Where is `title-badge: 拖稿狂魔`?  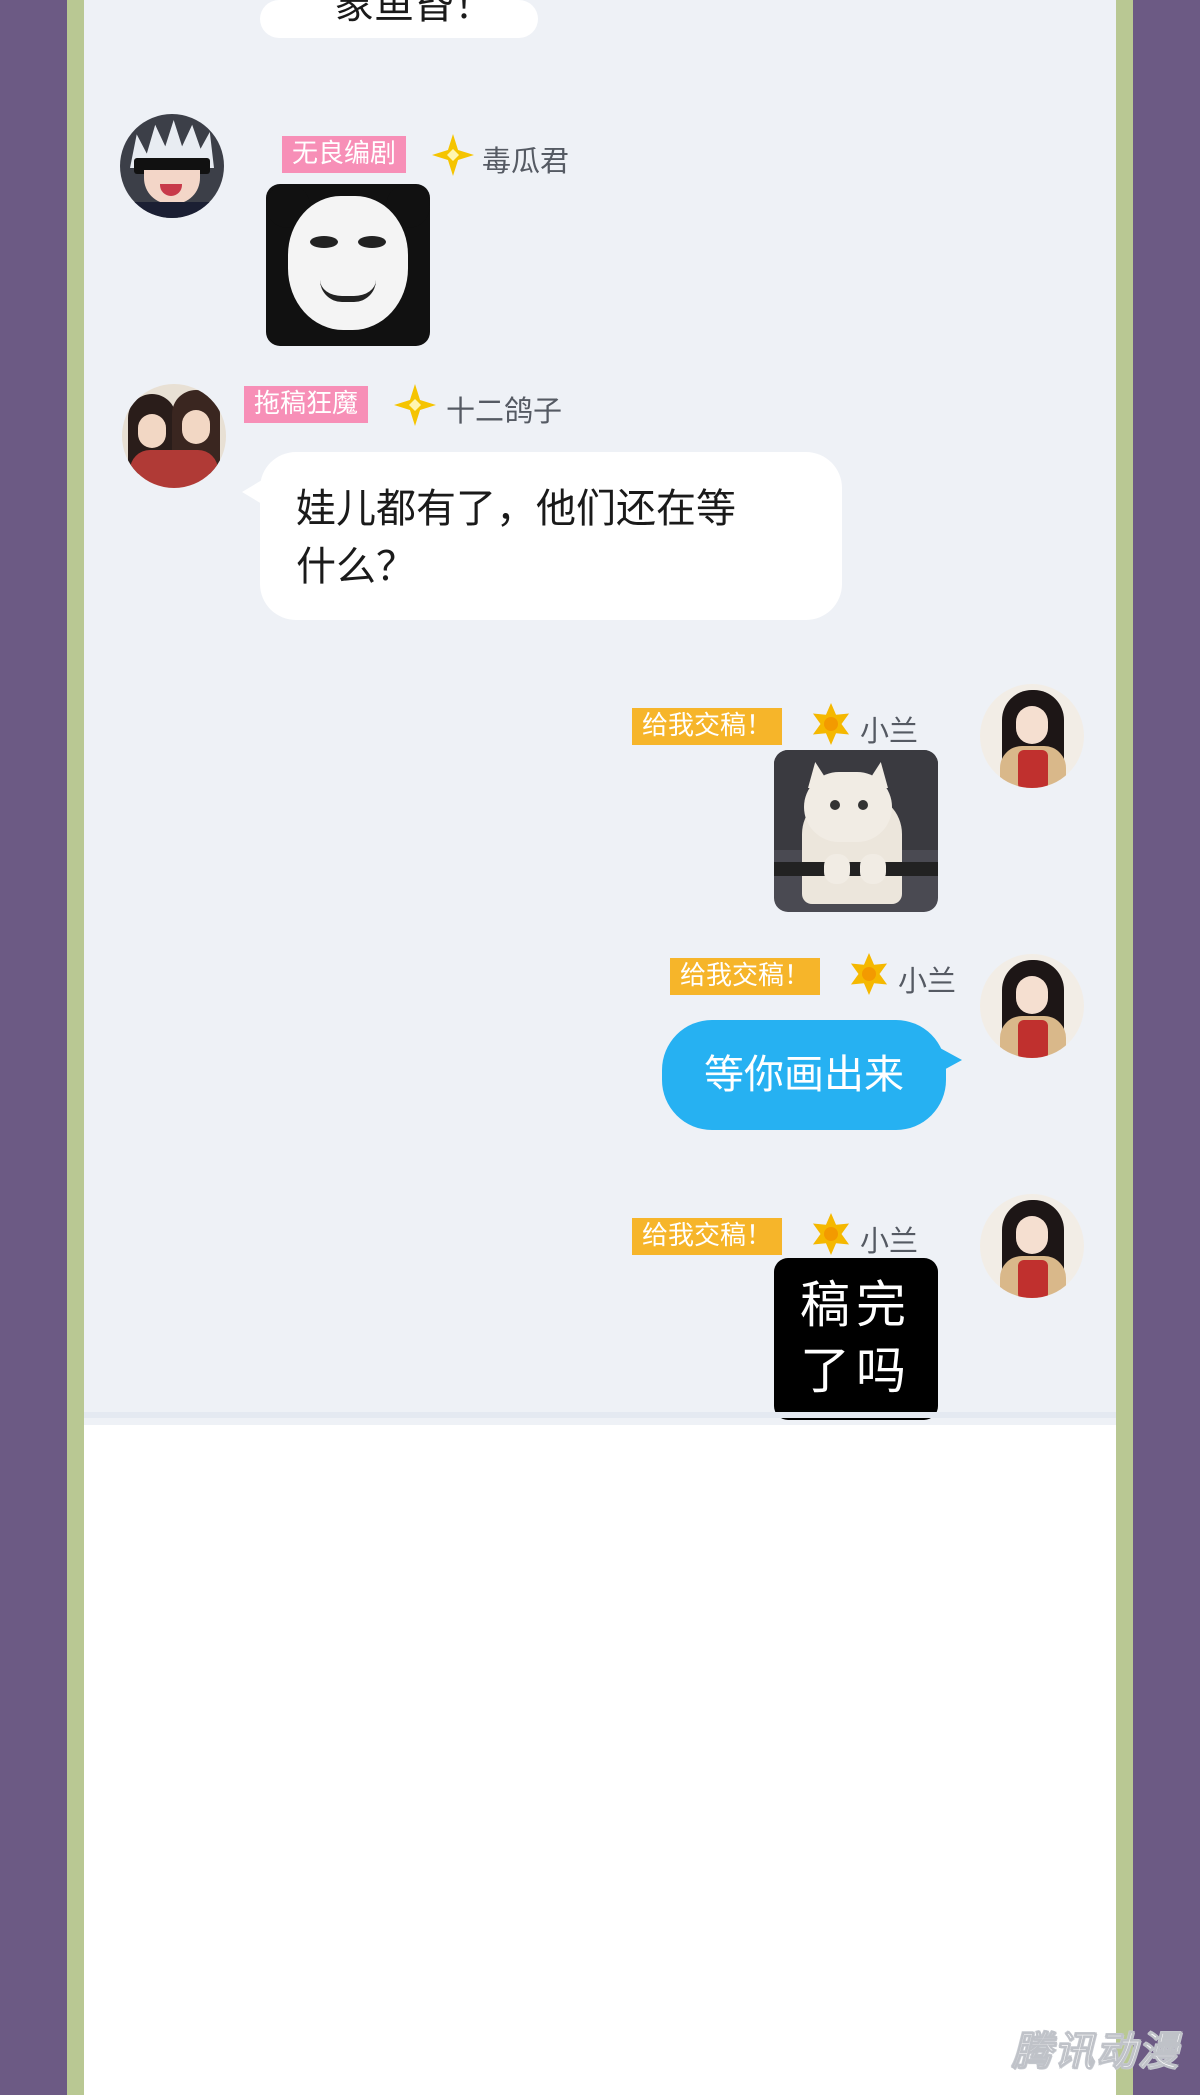 title-badge: 拖稿狂魔 is located at coordinates (306, 404).